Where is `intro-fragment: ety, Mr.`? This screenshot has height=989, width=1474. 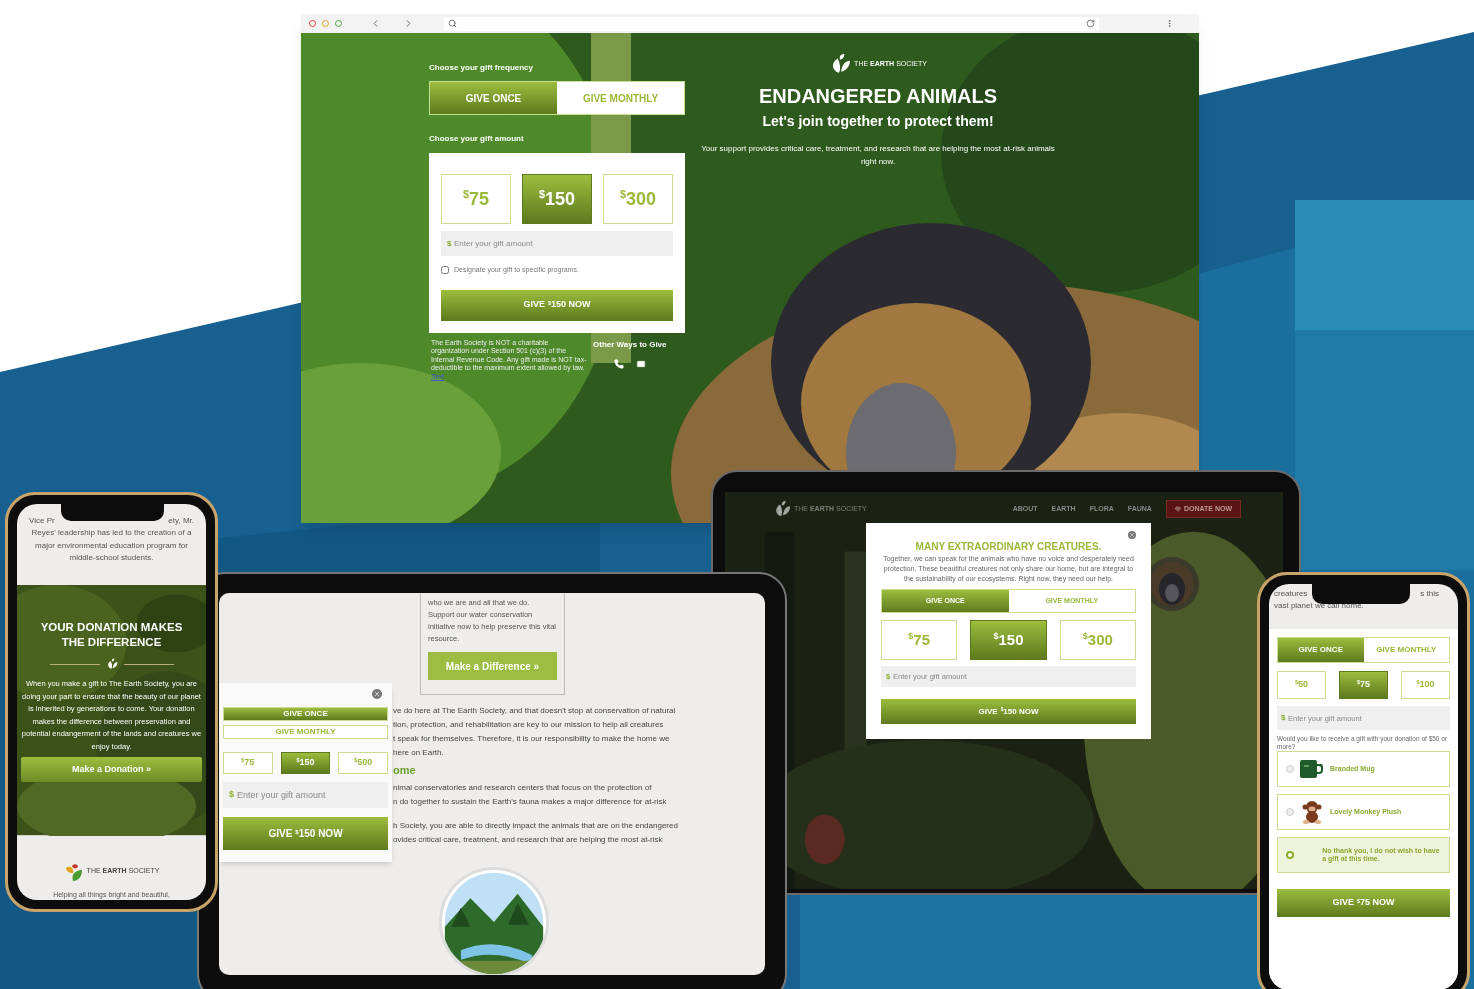 intro-fragment: ety, Mr. is located at coordinates (181, 521).